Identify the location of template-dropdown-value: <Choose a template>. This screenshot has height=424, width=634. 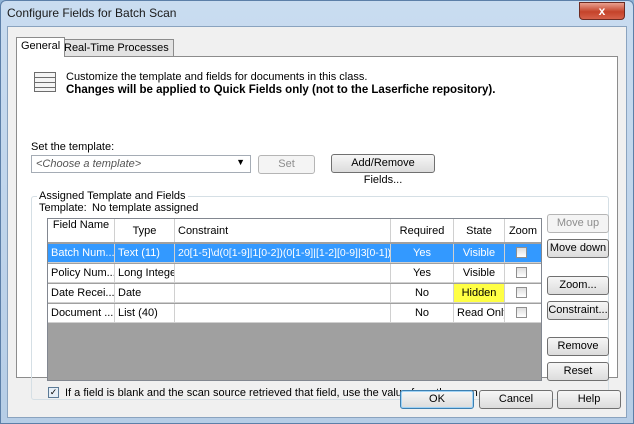
(89, 164).